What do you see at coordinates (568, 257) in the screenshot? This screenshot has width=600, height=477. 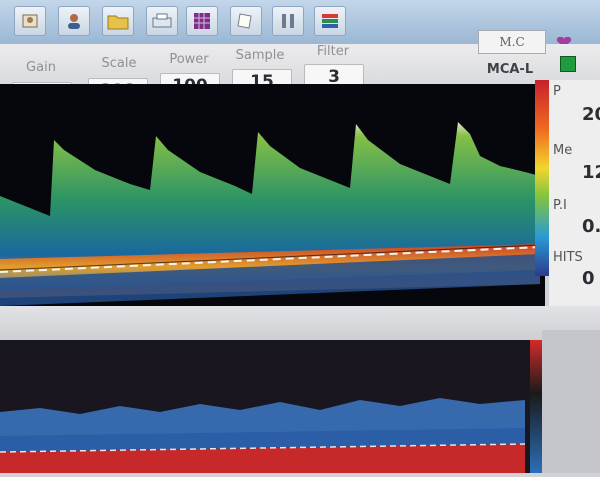 I see `readout-label-hits: HITS` at bounding box center [568, 257].